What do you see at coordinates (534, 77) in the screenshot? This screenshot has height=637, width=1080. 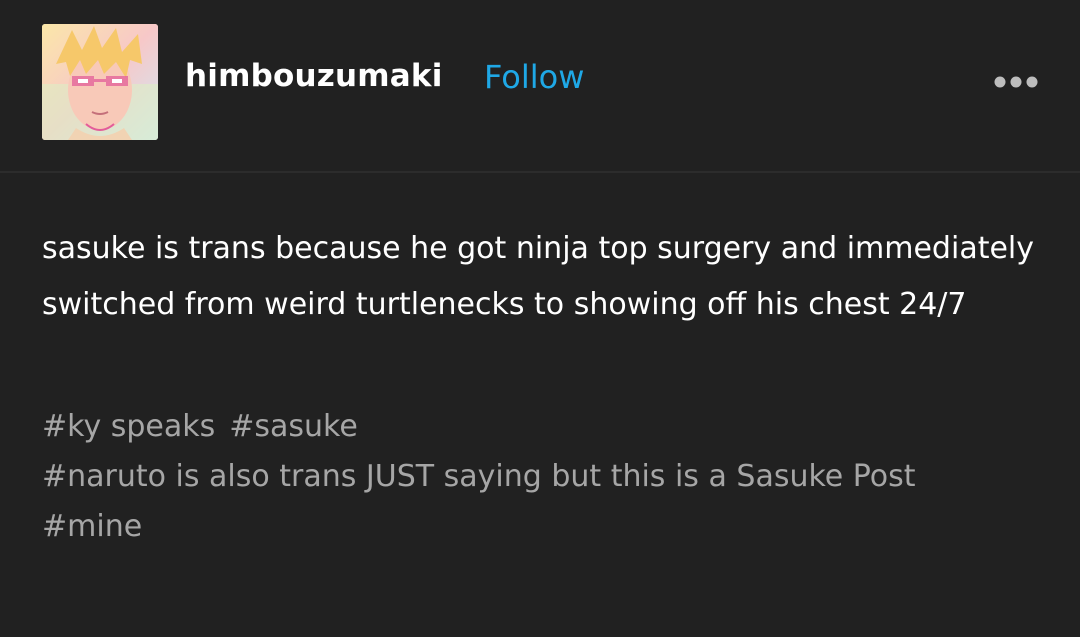 I see `follow-button: Follow` at bounding box center [534, 77].